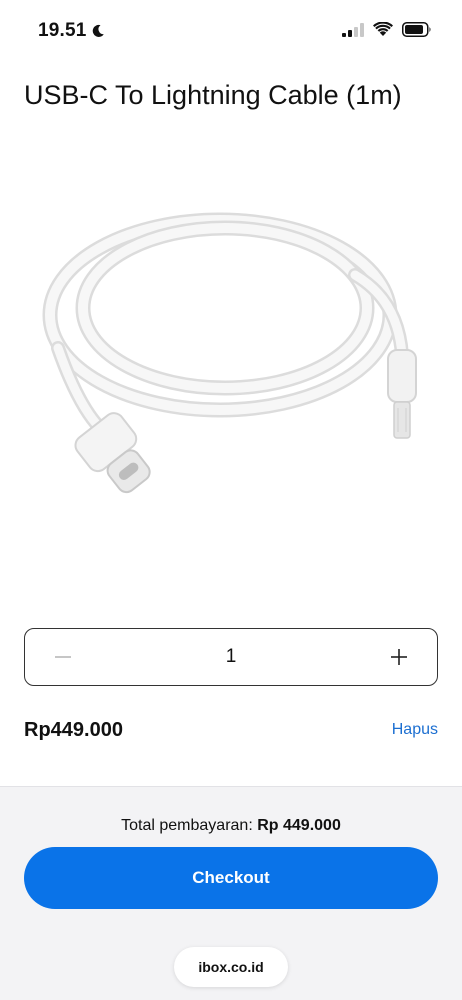  I want to click on minus-icon, so click(63, 657).